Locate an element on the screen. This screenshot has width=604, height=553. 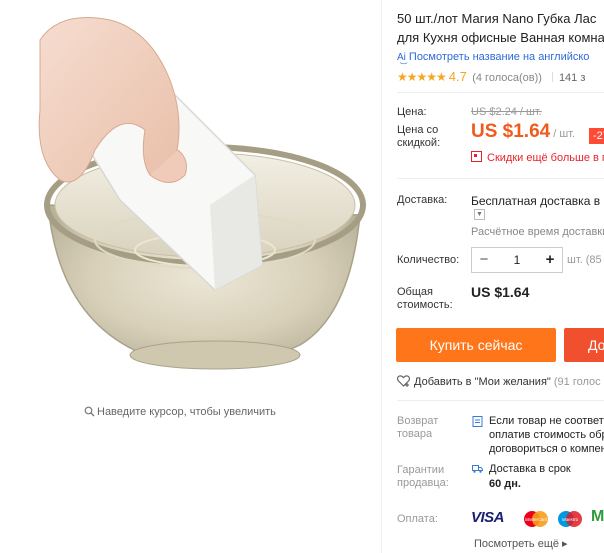
rating-value: 4.7 is located at coordinates (457, 76).